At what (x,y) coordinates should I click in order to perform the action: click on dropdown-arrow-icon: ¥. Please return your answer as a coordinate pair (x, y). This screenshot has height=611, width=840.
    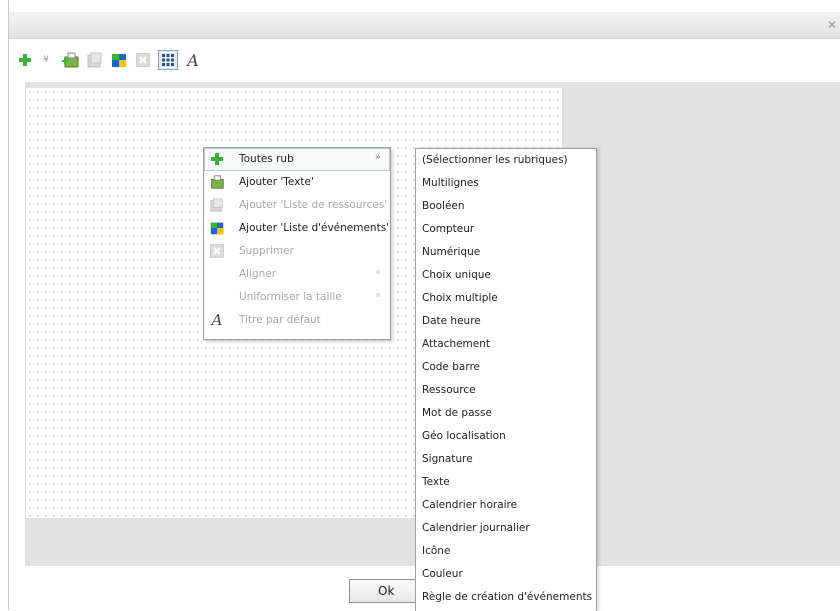
    Looking at the image, I should click on (46, 60).